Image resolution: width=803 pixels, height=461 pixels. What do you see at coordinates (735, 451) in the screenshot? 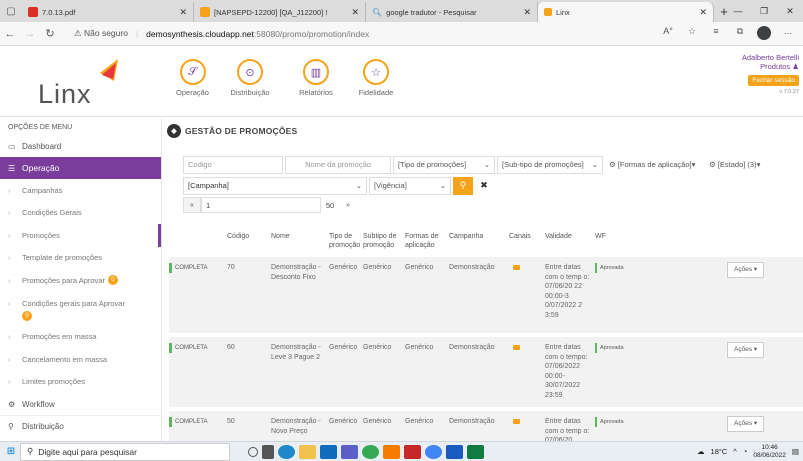
I see `tray-chevron-icon: ^` at bounding box center [735, 451].